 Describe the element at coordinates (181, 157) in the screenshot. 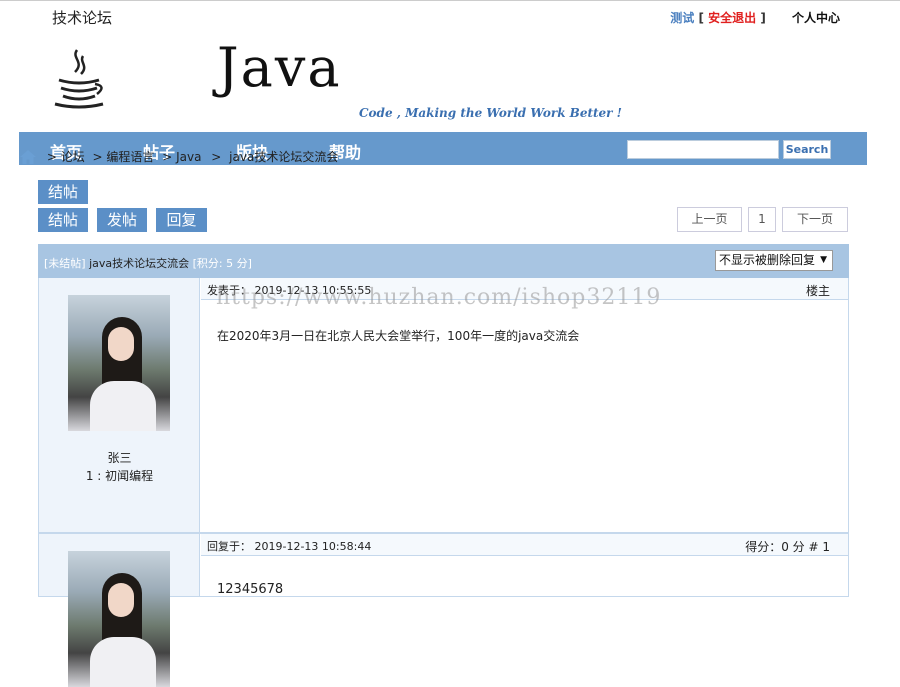

I see `breadcrumb-java: > Java` at that location.